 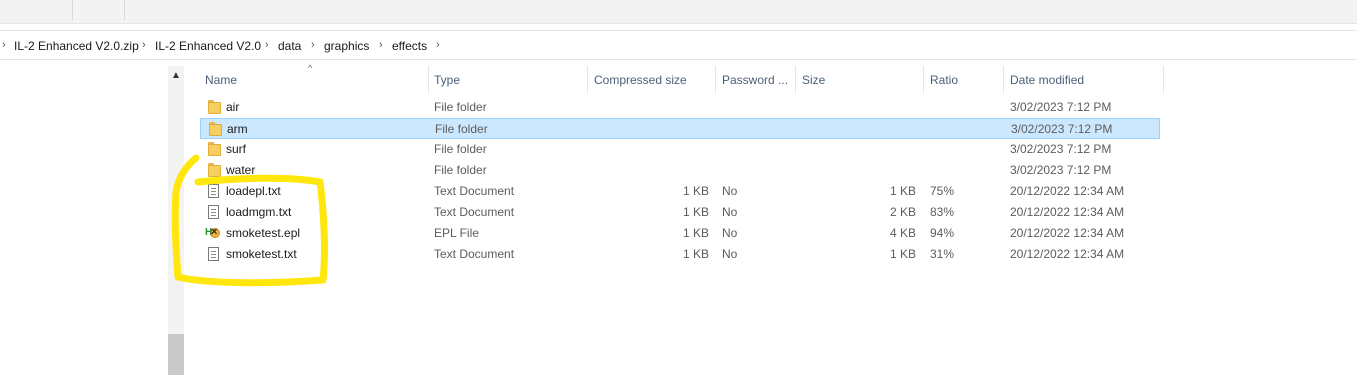 What do you see at coordinates (241, 170) in the screenshot?
I see `file-name: water` at bounding box center [241, 170].